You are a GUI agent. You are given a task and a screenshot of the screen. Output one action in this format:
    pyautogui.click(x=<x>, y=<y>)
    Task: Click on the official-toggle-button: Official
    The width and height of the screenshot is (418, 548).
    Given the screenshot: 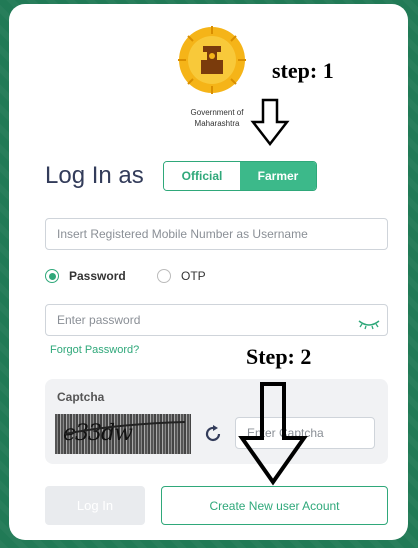 What is the action you would take?
    pyautogui.click(x=202, y=176)
    